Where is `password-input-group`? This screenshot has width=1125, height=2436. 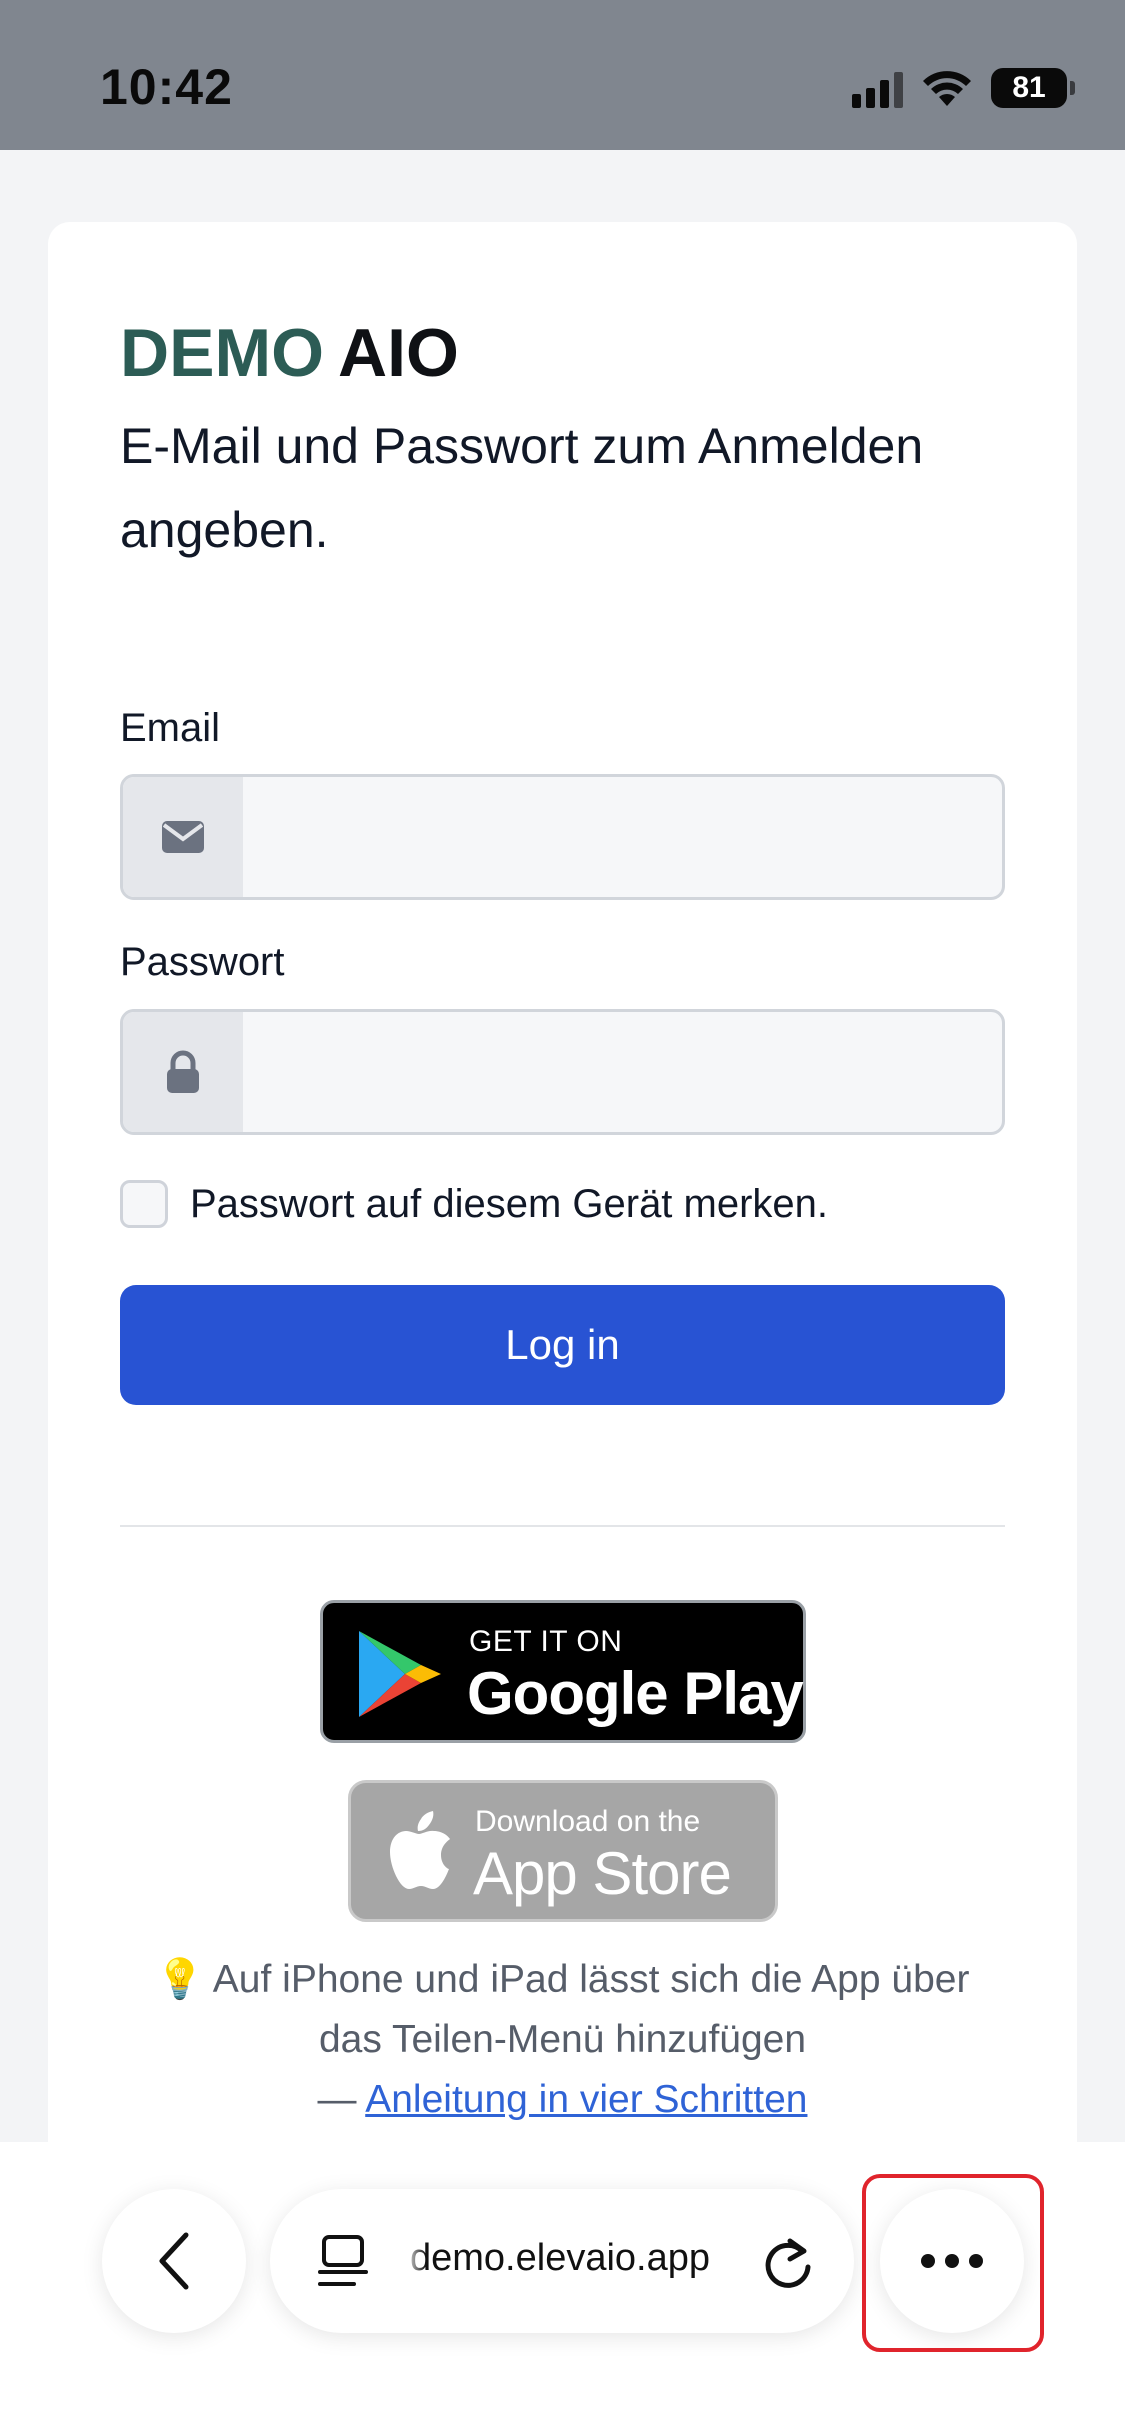
password-input-group is located at coordinates (562, 1072).